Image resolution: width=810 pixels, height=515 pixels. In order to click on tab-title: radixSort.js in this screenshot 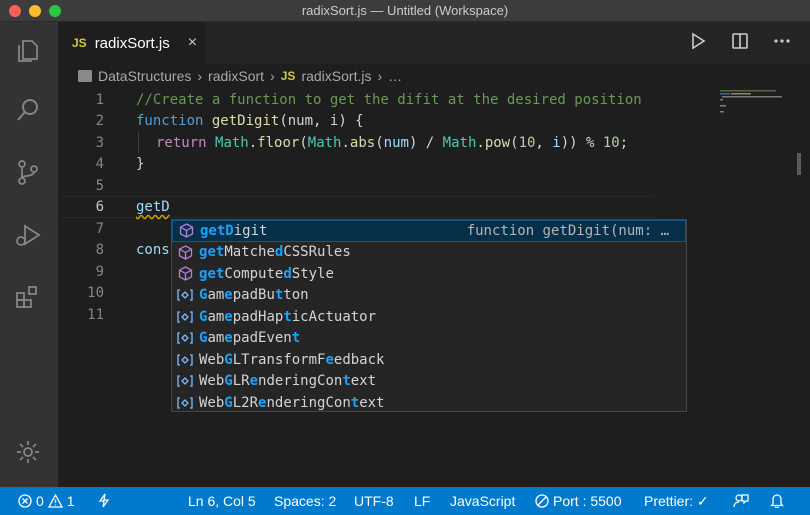, I will do `click(132, 43)`.